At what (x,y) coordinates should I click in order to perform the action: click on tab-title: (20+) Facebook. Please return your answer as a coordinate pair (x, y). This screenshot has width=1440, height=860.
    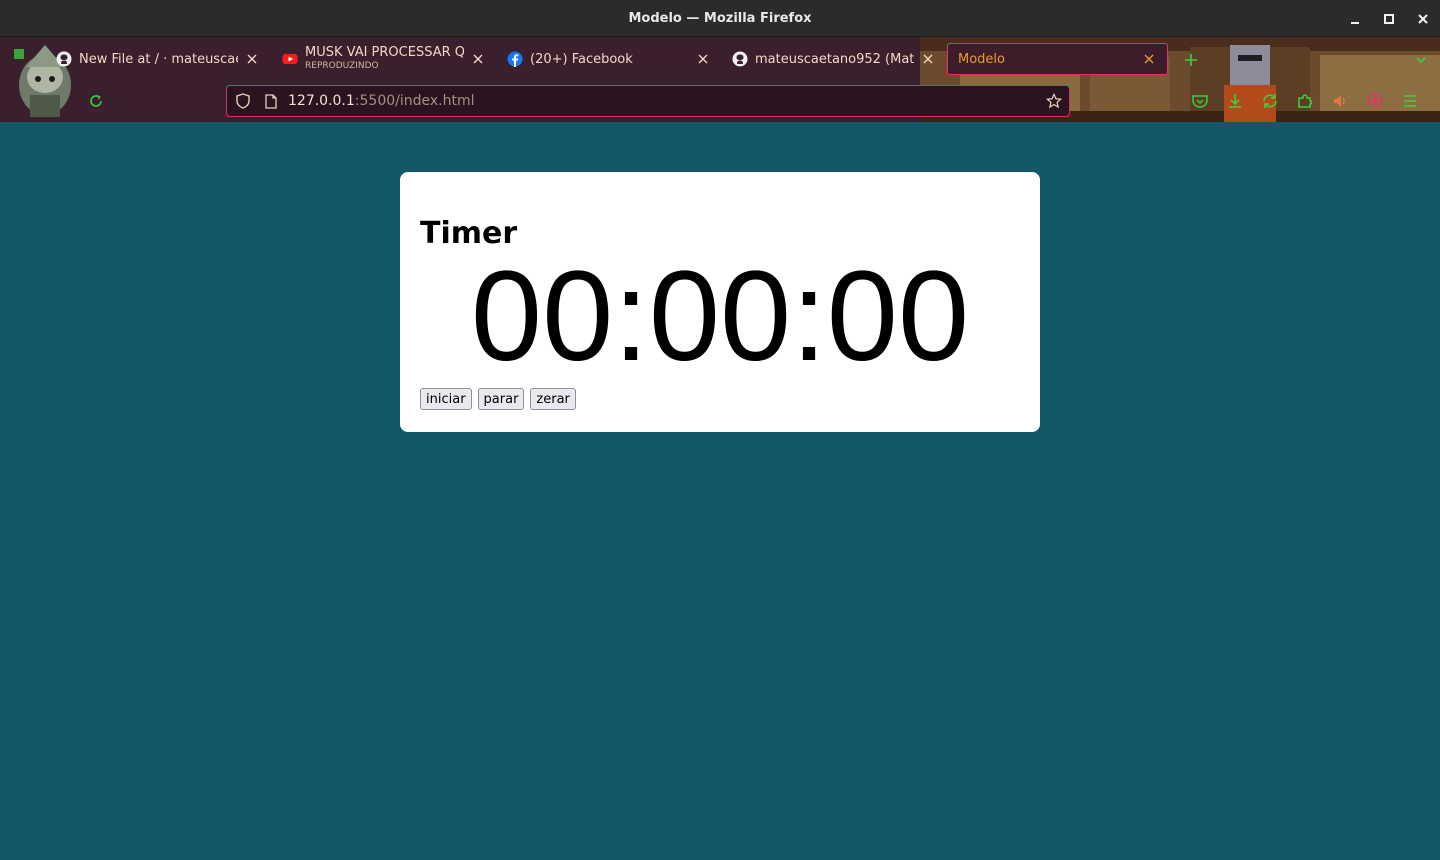
    Looking at the image, I should click on (581, 59).